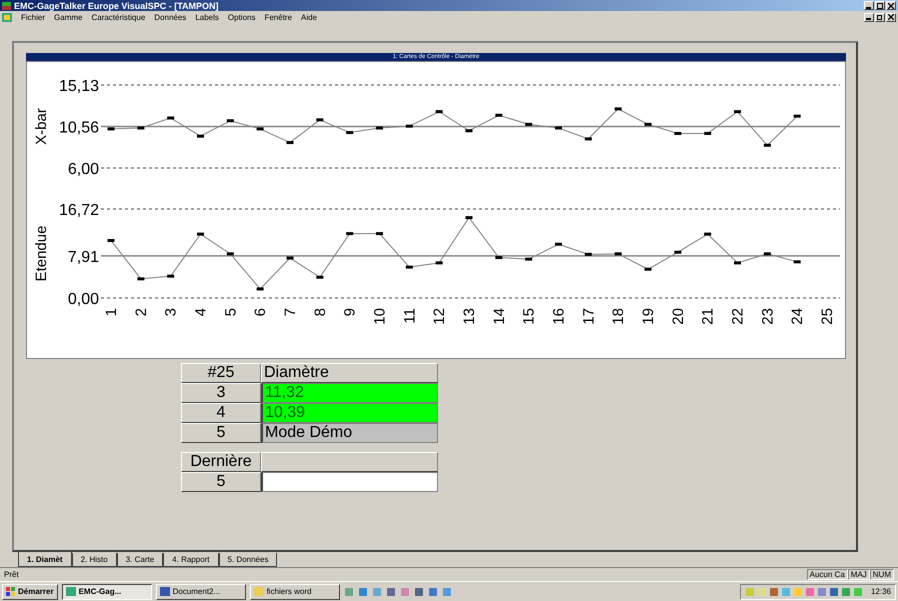 The image size is (898, 601). Describe the element at coordinates (221, 373) in the screenshot. I see `column-header: #25` at that location.